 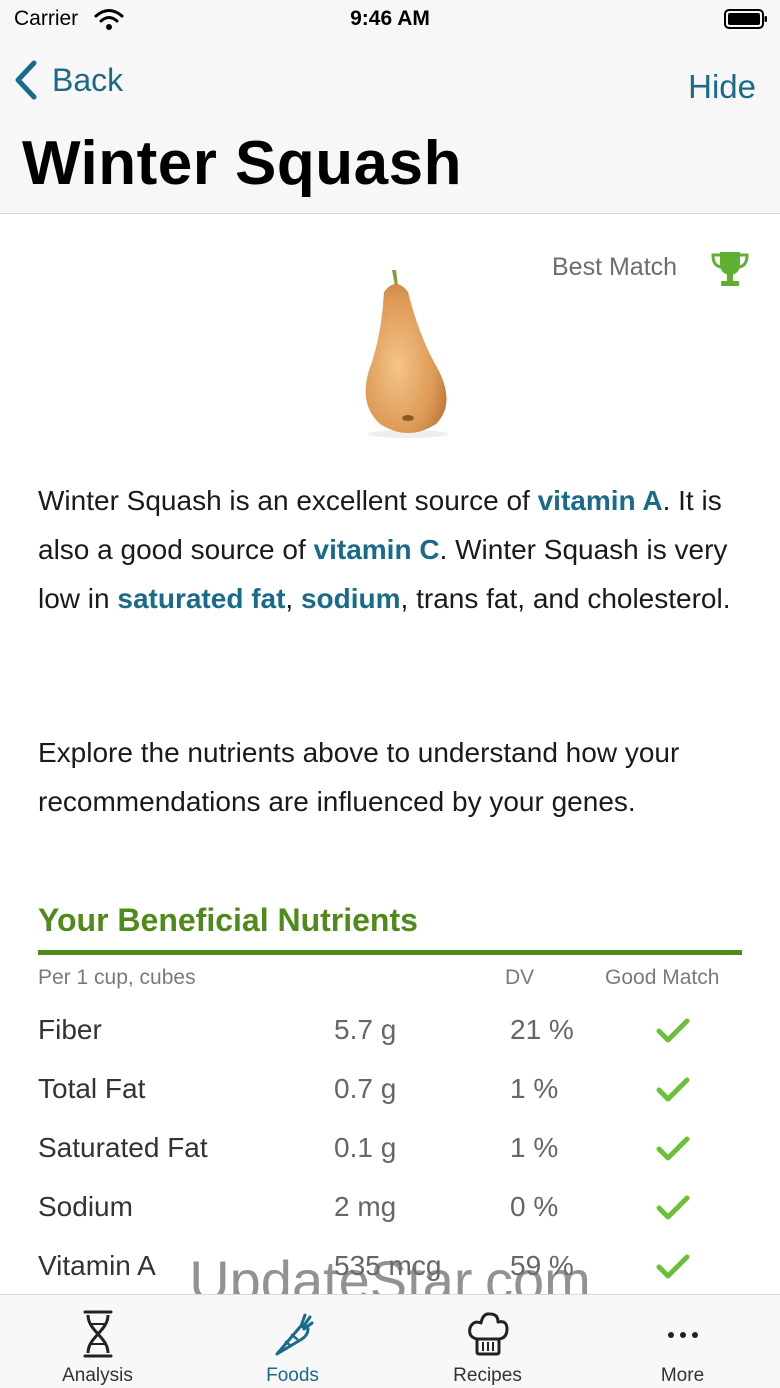 I want to click on tab-recipes: Recipes, so click(x=487, y=1341).